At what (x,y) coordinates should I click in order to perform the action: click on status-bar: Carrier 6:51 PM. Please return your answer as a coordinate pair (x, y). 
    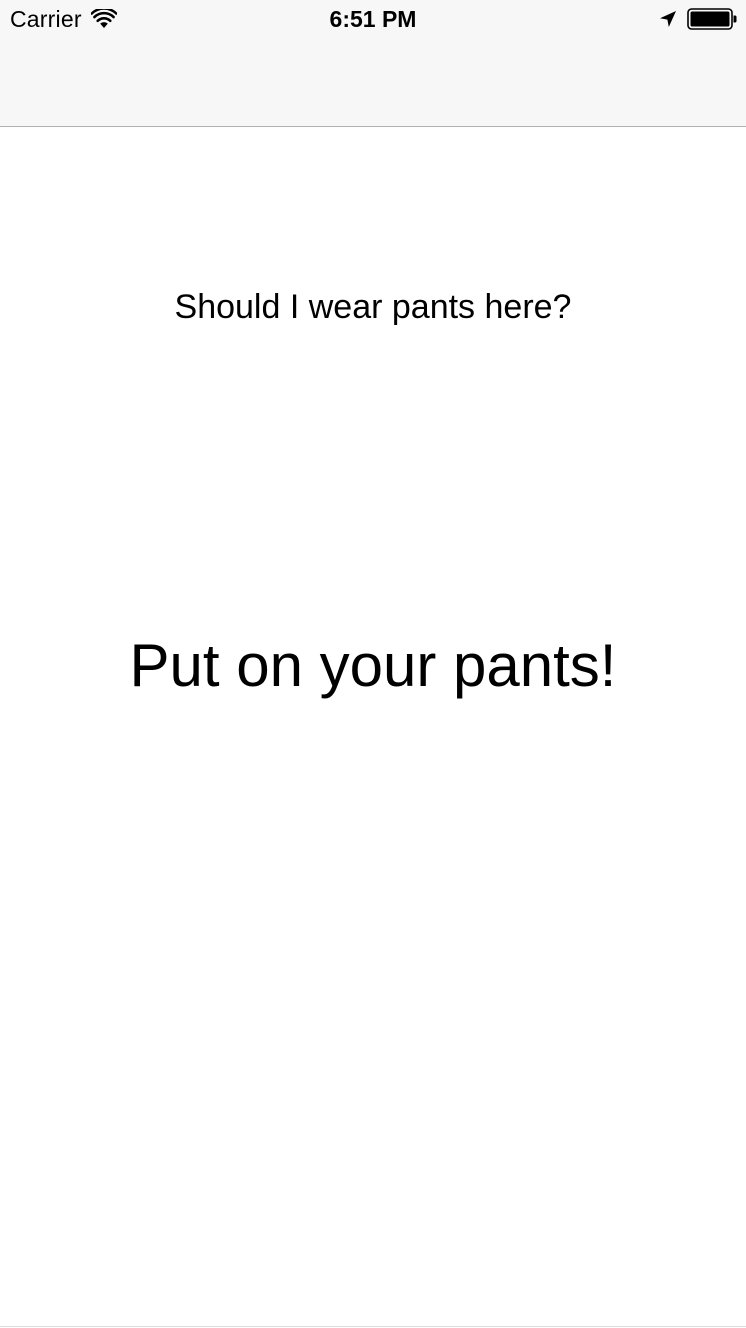
    Looking at the image, I should click on (373, 20).